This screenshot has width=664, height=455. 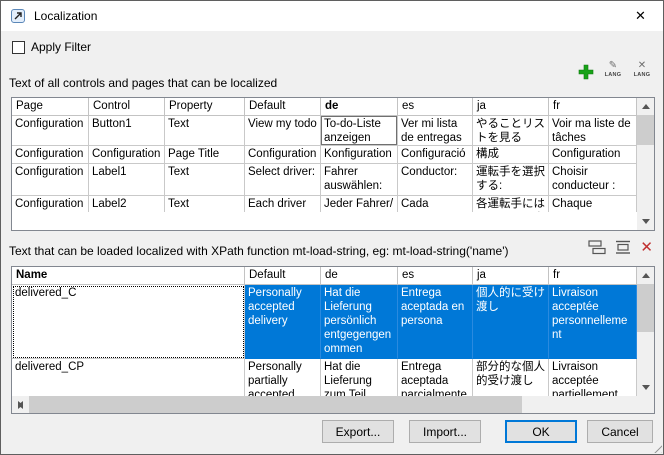 What do you see at coordinates (613, 70) in the screenshot?
I see `edit-language-icon: ✎ LANG` at bounding box center [613, 70].